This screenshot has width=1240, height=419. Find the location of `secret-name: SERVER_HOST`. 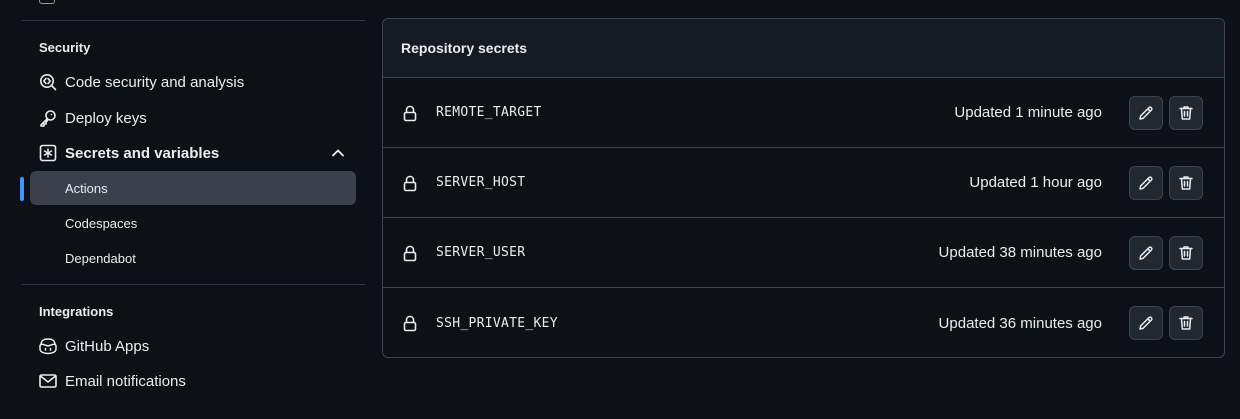

secret-name: SERVER_HOST is located at coordinates (481, 182).